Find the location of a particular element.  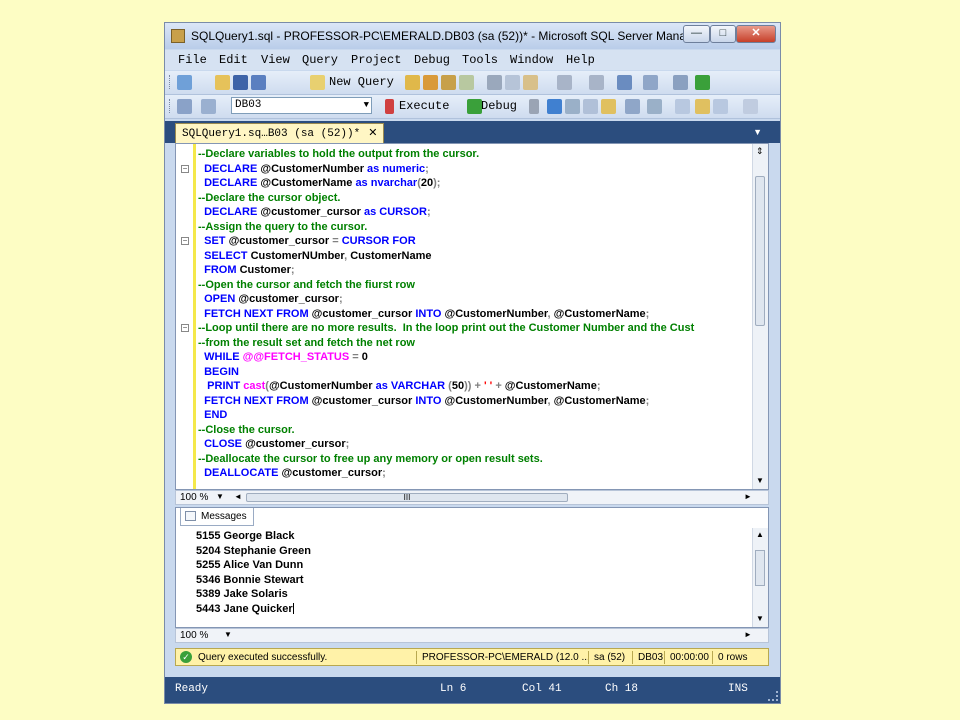

parse-icon is located at coordinates (554, 106).